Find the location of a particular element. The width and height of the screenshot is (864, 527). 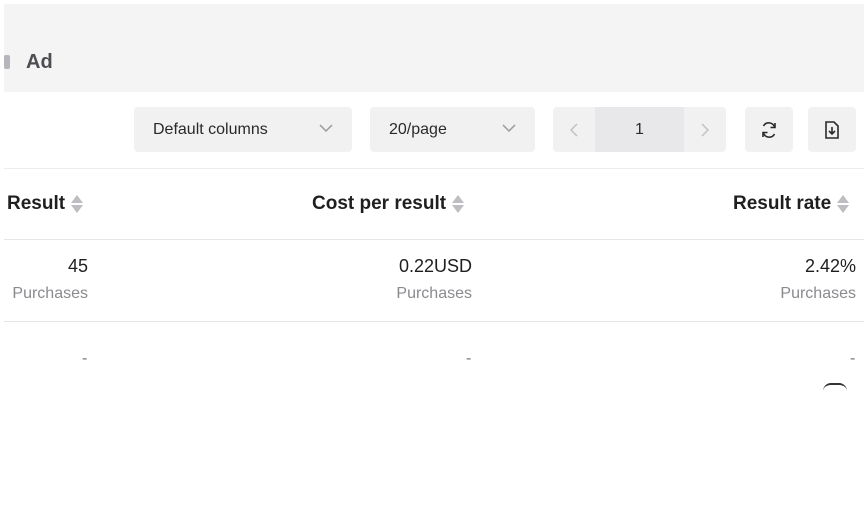

chevron-right-icon is located at coordinates (705, 129).